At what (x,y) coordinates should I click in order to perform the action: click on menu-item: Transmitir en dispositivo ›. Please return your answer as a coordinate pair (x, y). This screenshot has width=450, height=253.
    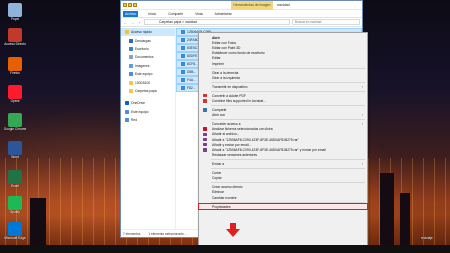
    Looking at the image, I should click on (283, 86).